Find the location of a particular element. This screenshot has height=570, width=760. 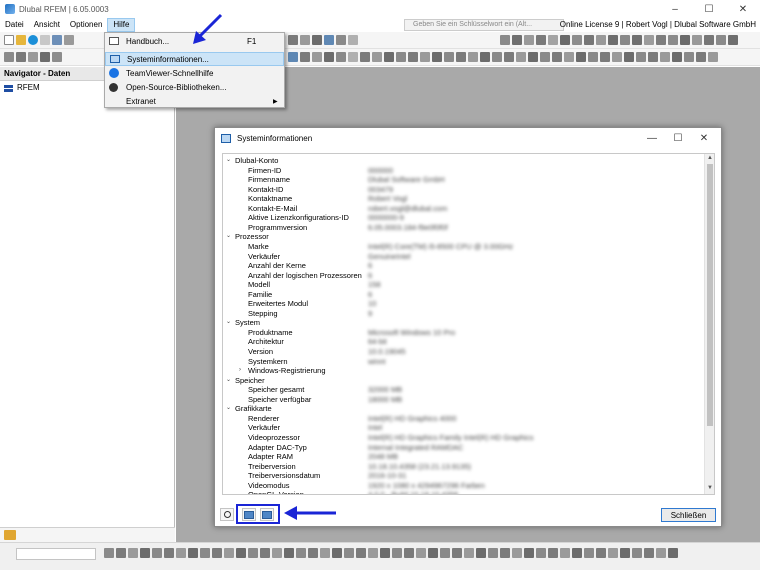

scroll-down-icon: ▼ is located at coordinates (710, 489).